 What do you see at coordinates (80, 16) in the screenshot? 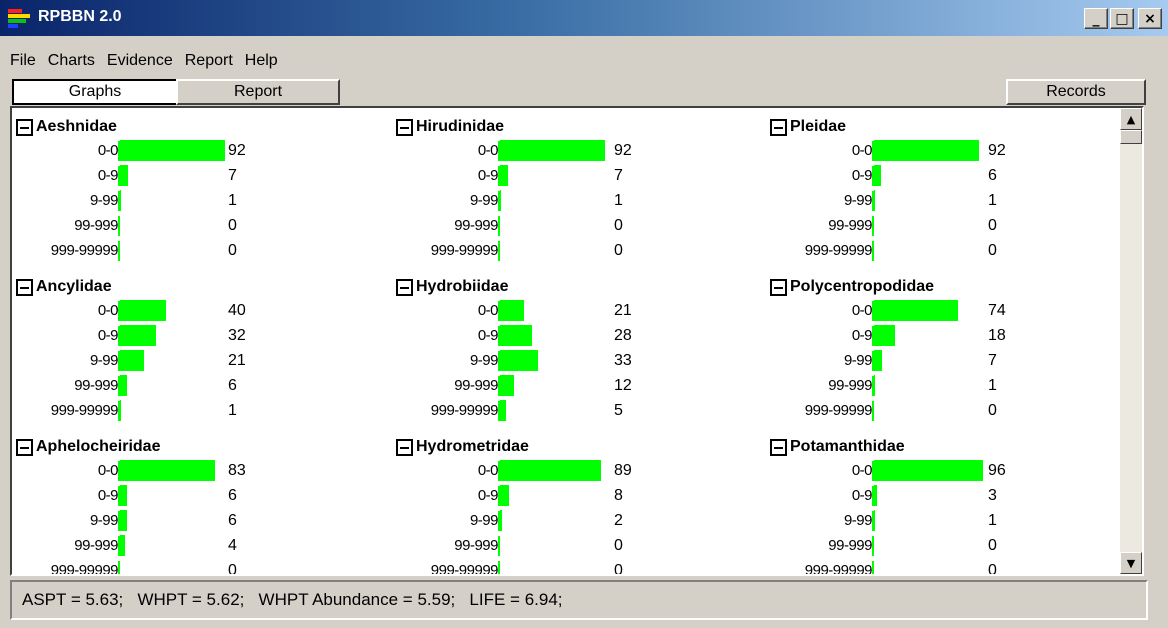
I see `window-title: RPBBN 2.0` at bounding box center [80, 16].